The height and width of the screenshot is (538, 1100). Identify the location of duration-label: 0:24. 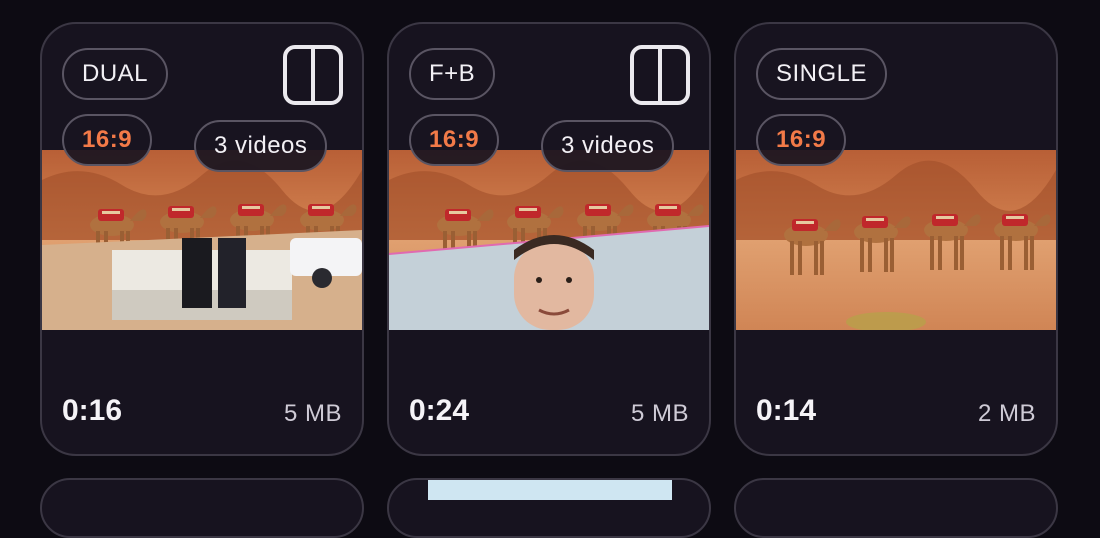
(439, 410).